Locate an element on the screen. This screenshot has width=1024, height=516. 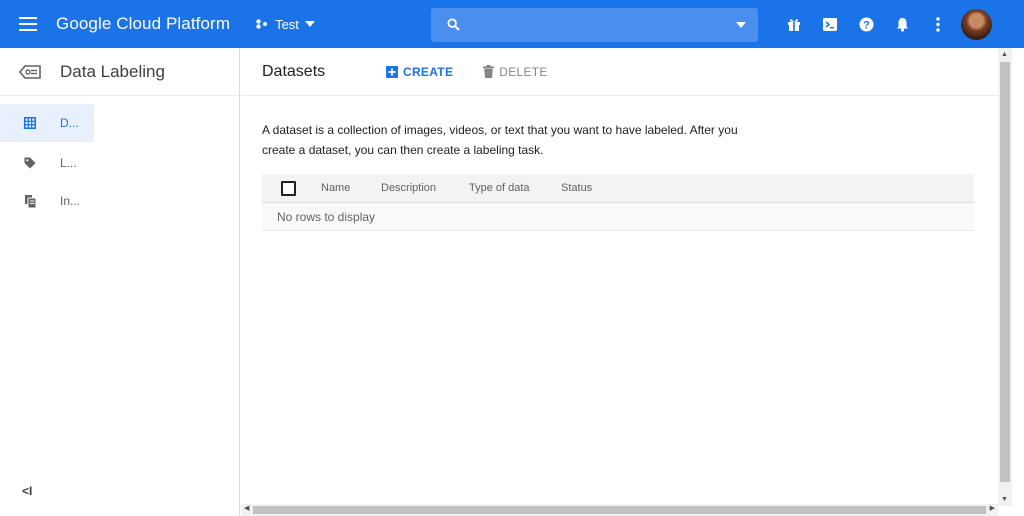
cloud-shell-icon is located at coordinates (830, 24).